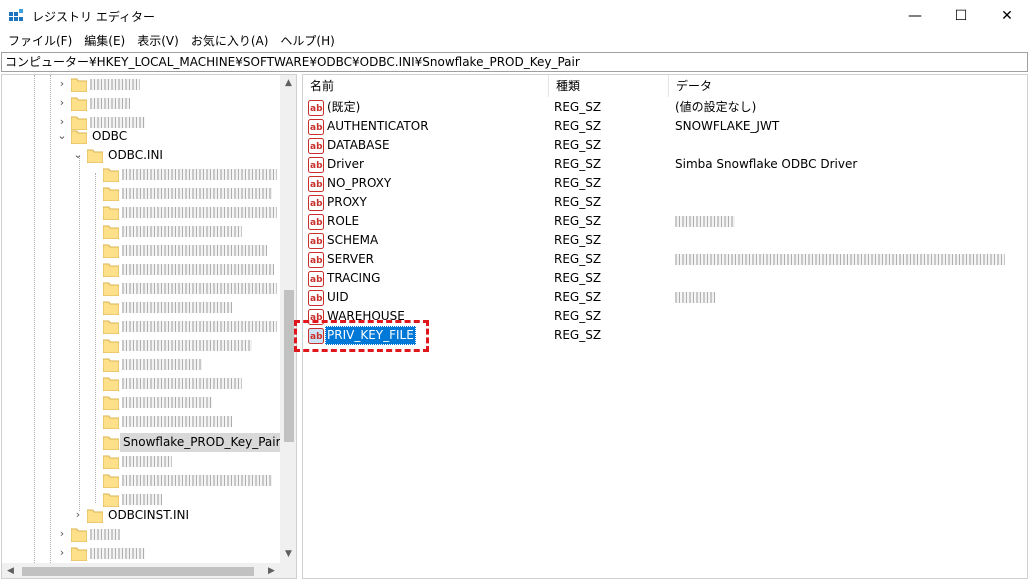 The image size is (1030, 581). What do you see at coordinates (288, 83) in the screenshot?
I see `scroll-up-arrow-icon: ▲` at bounding box center [288, 83].